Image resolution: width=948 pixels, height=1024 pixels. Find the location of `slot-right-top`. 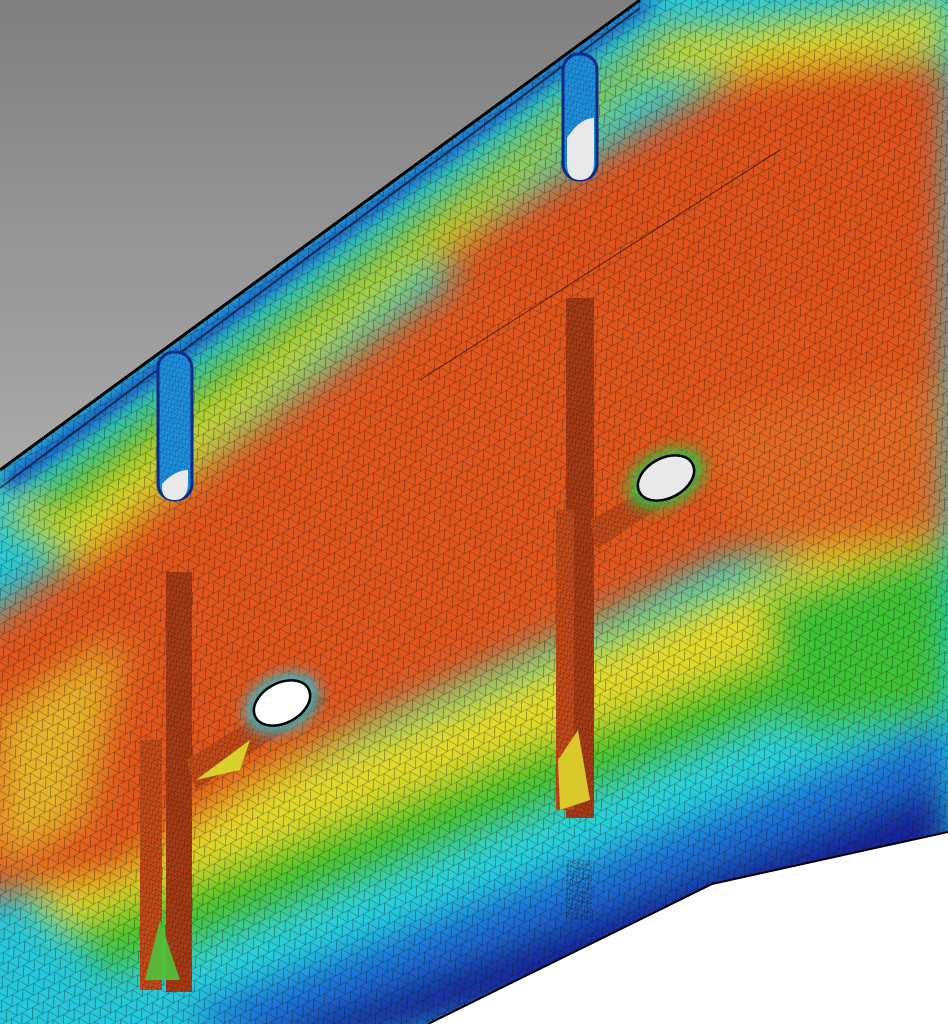

slot-right-top is located at coordinates (580, 117).